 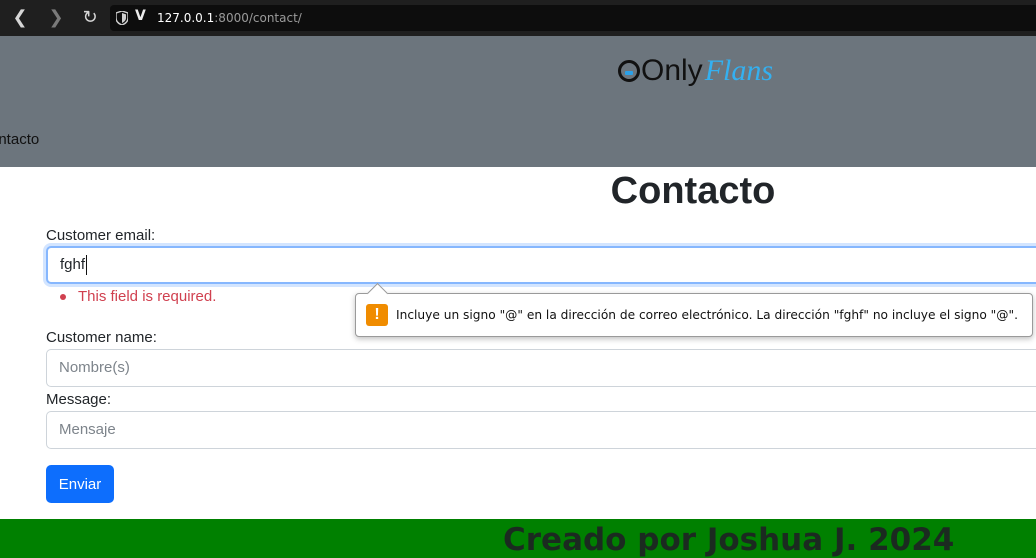 I want to click on site-footer: Creado por Joshua J. 2024, so click(x=518, y=538).